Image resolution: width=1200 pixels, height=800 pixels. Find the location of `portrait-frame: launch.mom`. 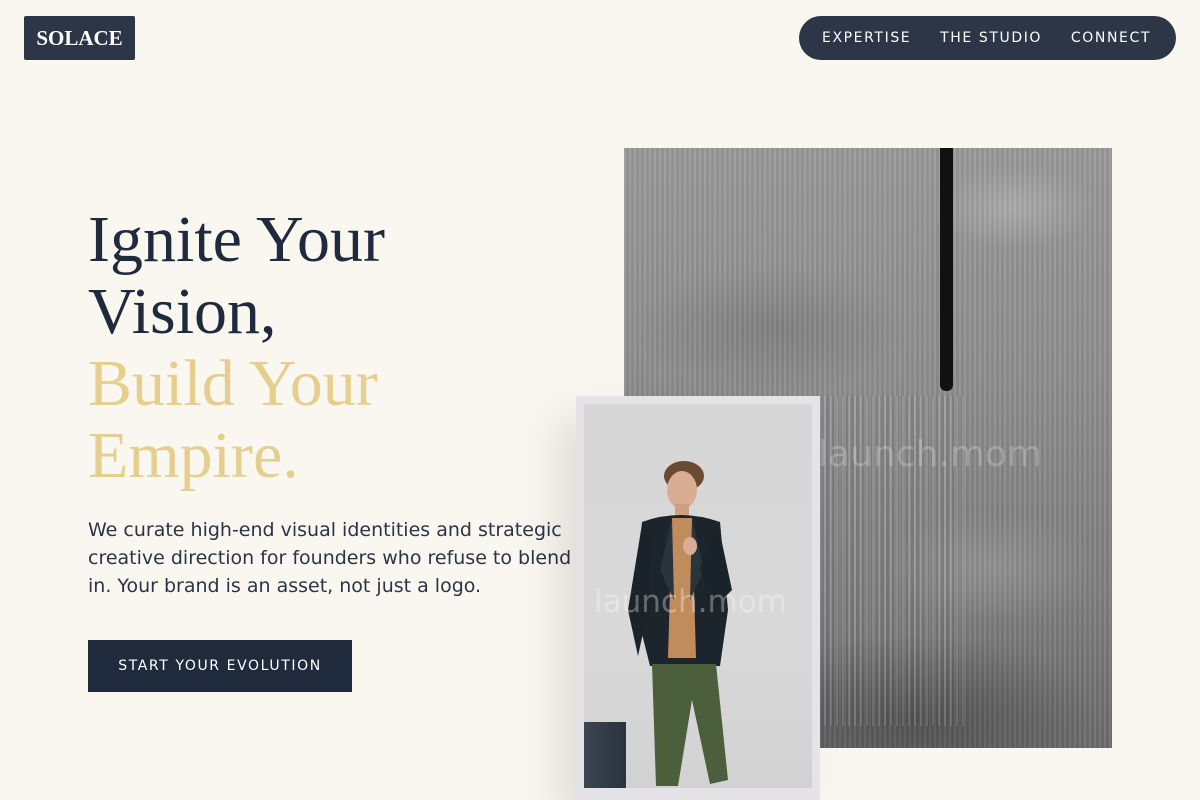

portrait-frame: launch.mom is located at coordinates (698, 598).